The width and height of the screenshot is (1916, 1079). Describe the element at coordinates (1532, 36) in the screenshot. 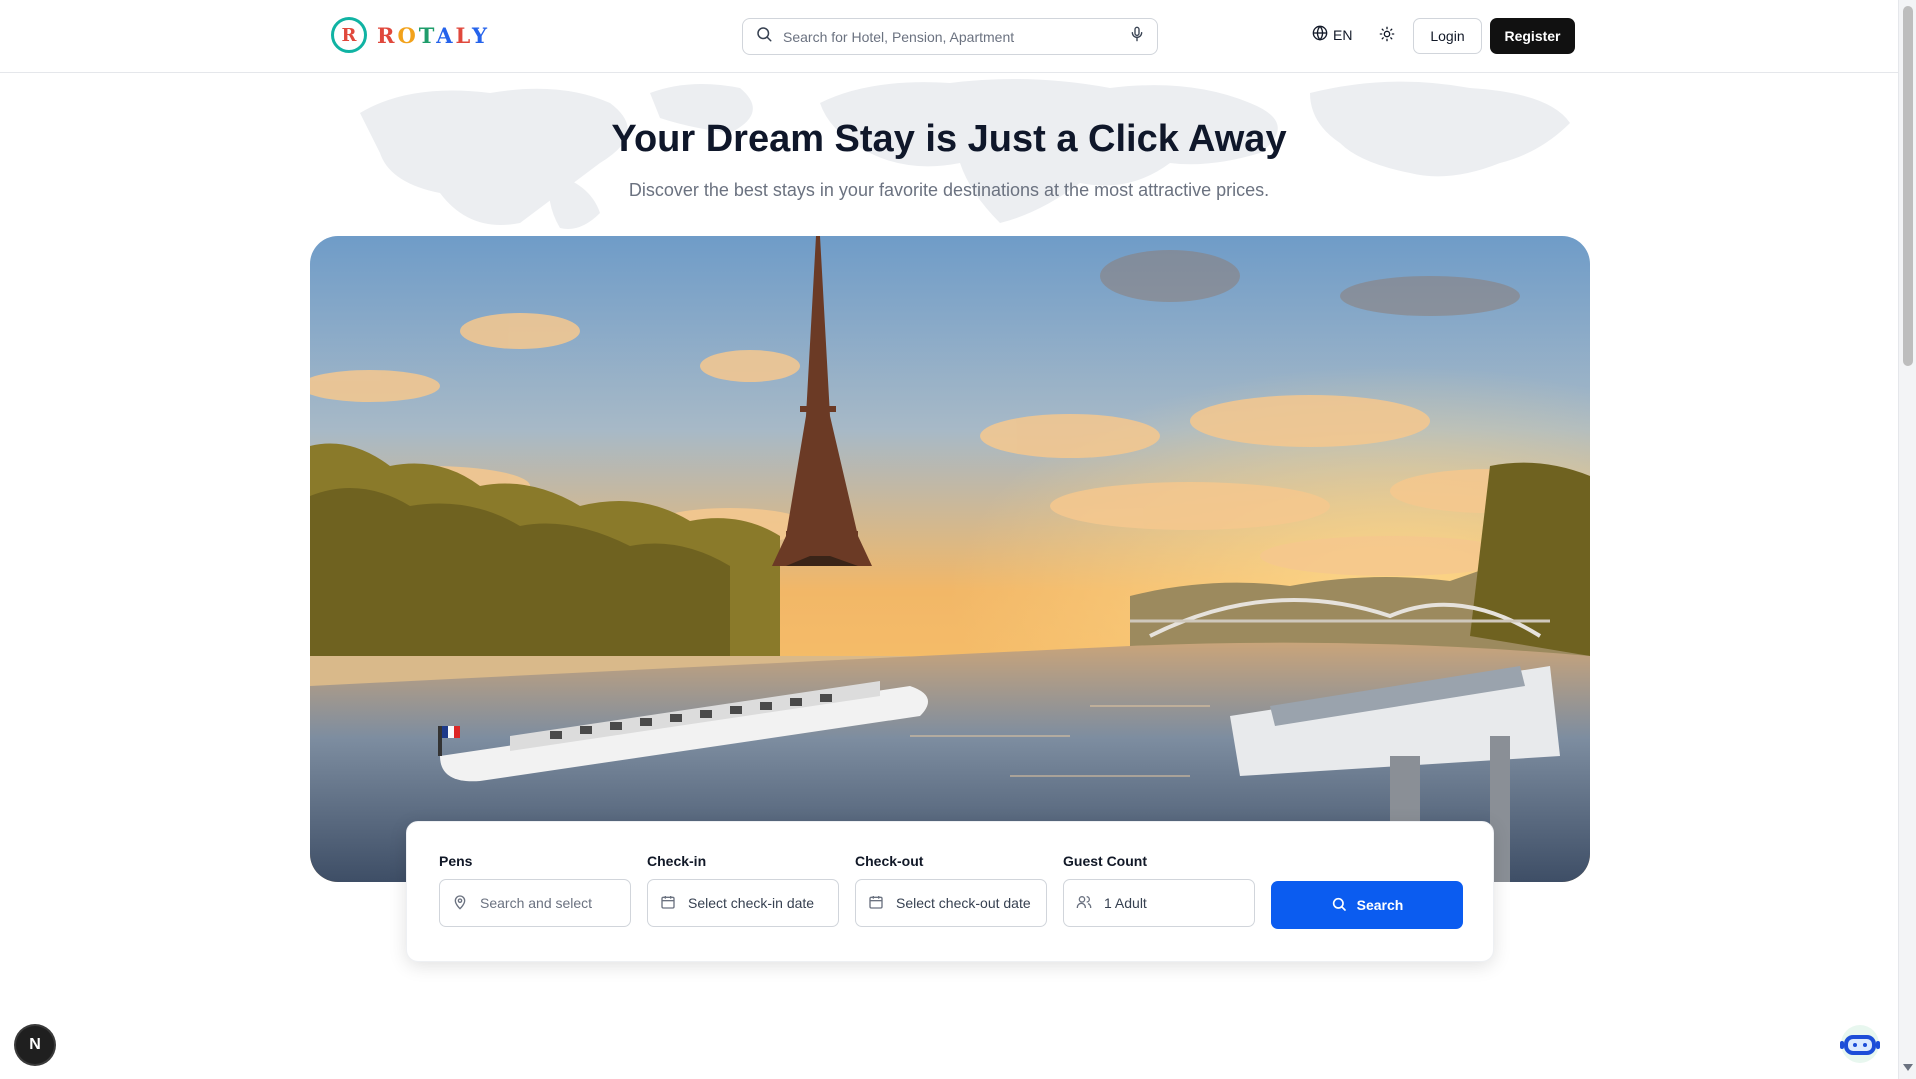

I see `register-button: Register` at that location.